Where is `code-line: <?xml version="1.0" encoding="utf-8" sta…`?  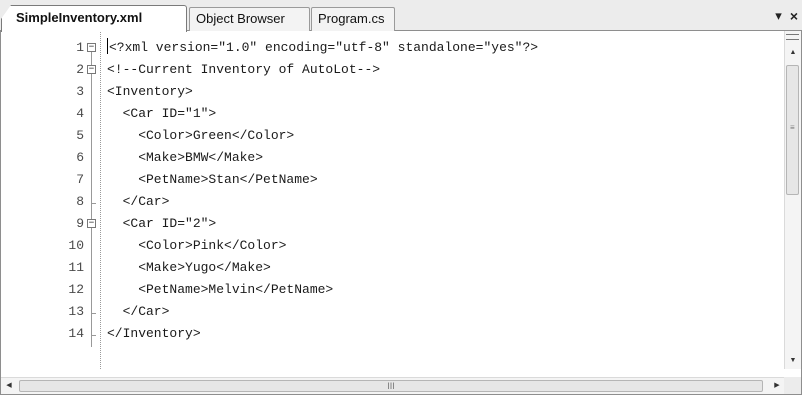
code-line: <?xml version="1.0" encoding="utf-8" sta… is located at coordinates (443, 48).